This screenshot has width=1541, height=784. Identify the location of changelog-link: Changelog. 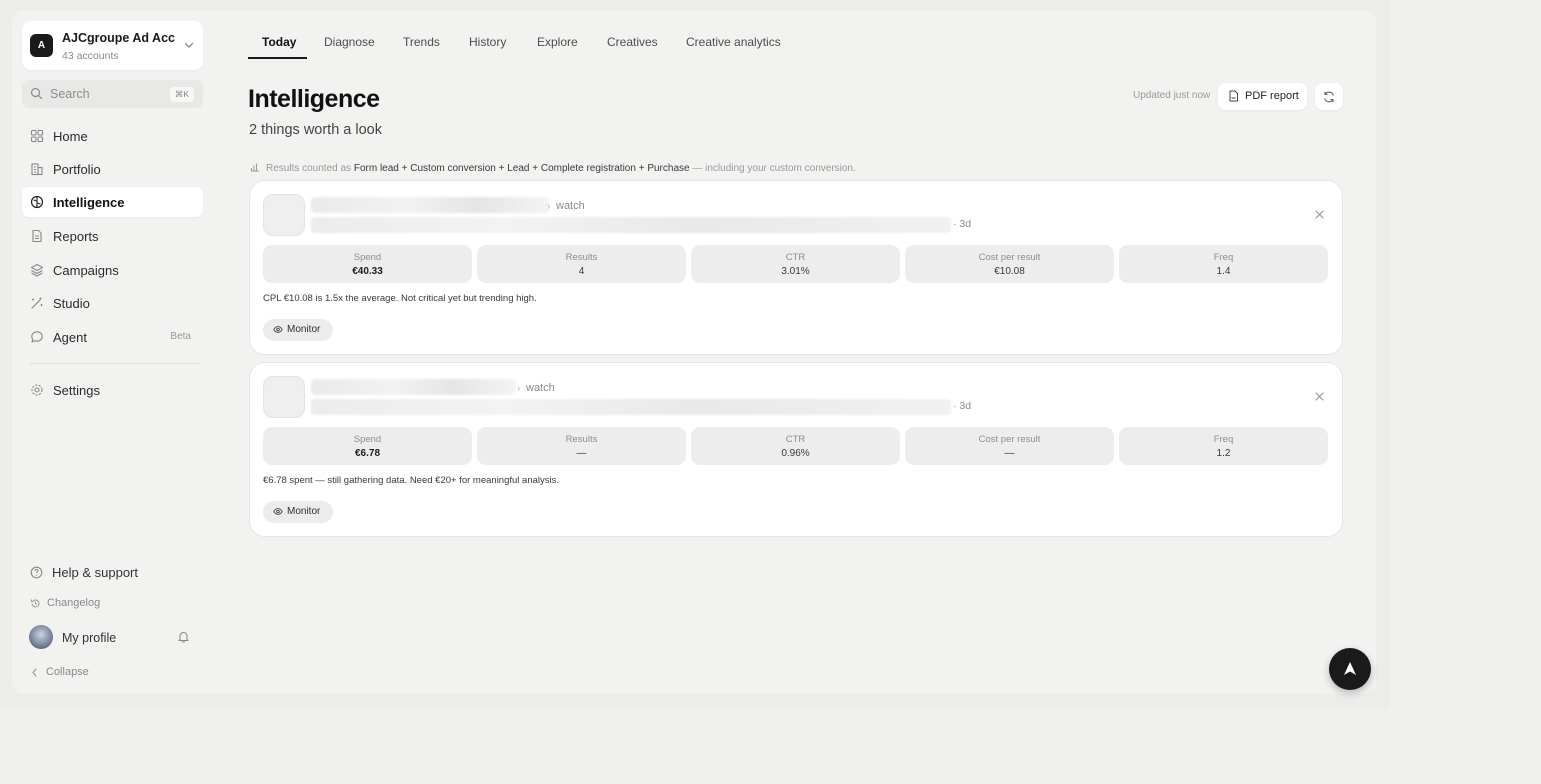
(115, 604).